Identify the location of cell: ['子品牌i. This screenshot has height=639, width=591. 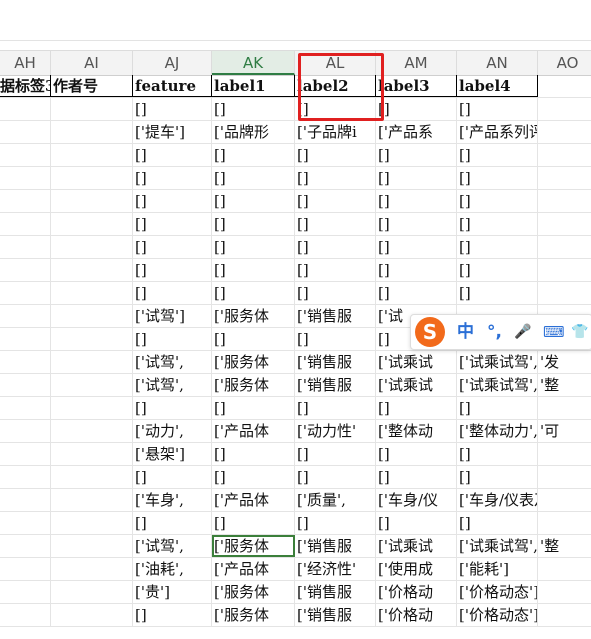
(335, 132).